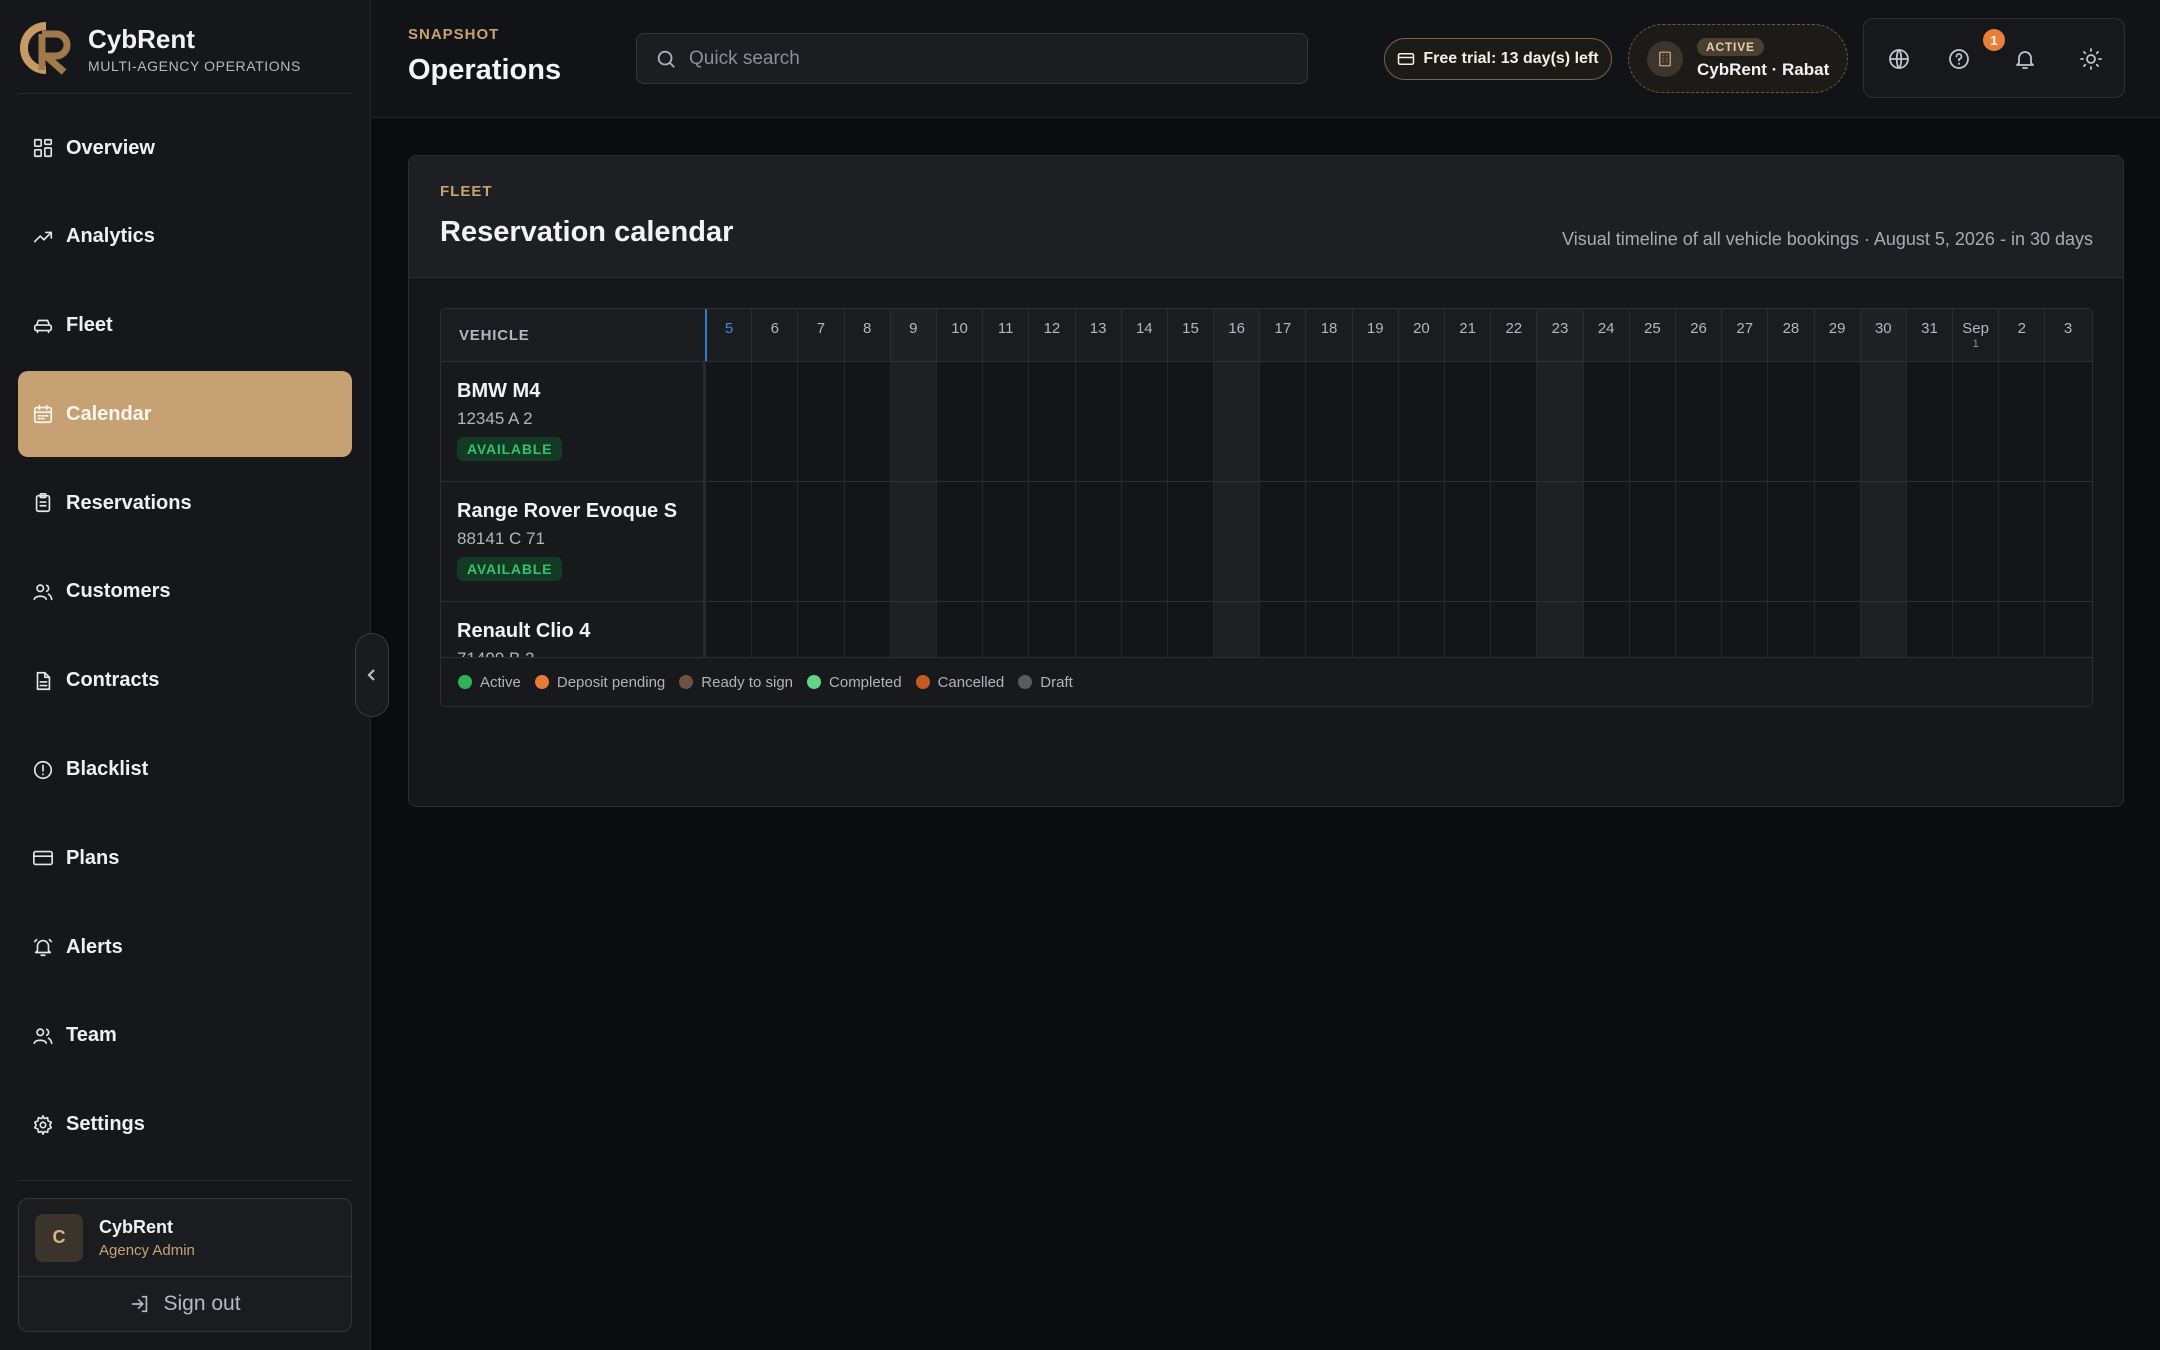 The height and width of the screenshot is (1350, 2160). What do you see at coordinates (129, 502) in the screenshot?
I see `sidebar-item-label: Reservations` at bounding box center [129, 502].